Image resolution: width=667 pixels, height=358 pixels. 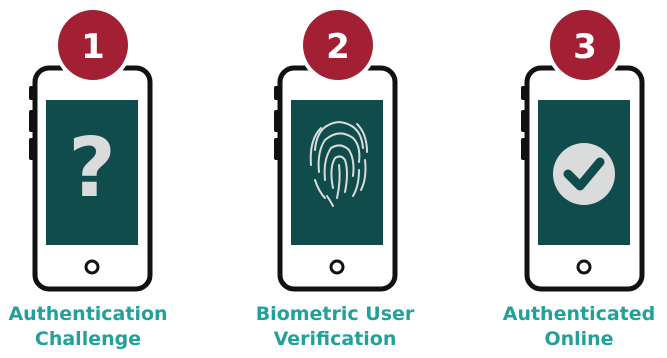 I want to click on phone-1: ? 1, so click(x=91, y=149).